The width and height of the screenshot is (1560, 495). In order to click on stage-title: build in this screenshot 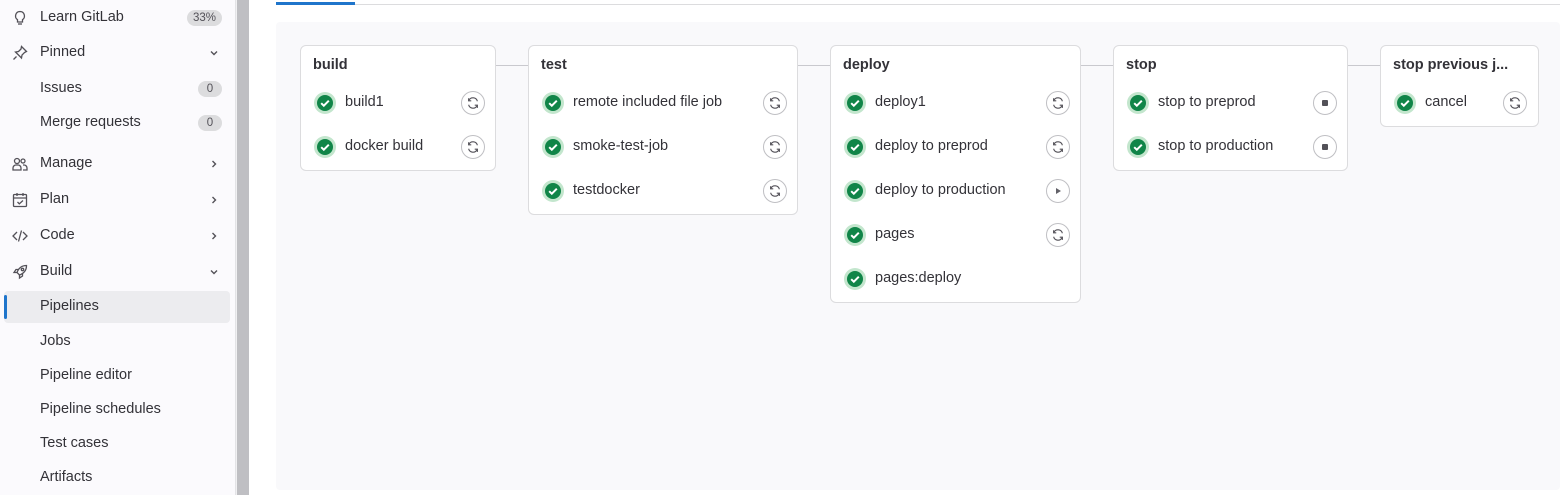, I will do `click(330, 65)`.